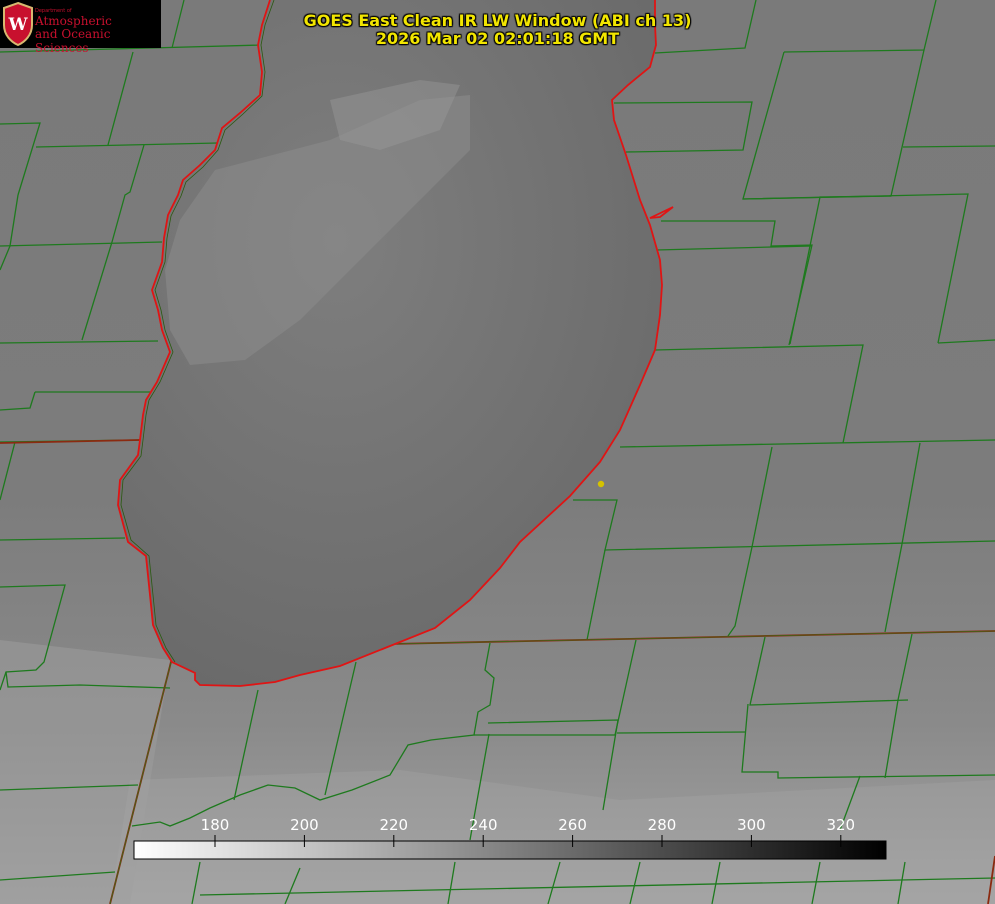 This screenshot has width=995, height=904. I want to click on image-timestamp: 2026 Mar 02 02:01:18 GMT, so click(497, 38).